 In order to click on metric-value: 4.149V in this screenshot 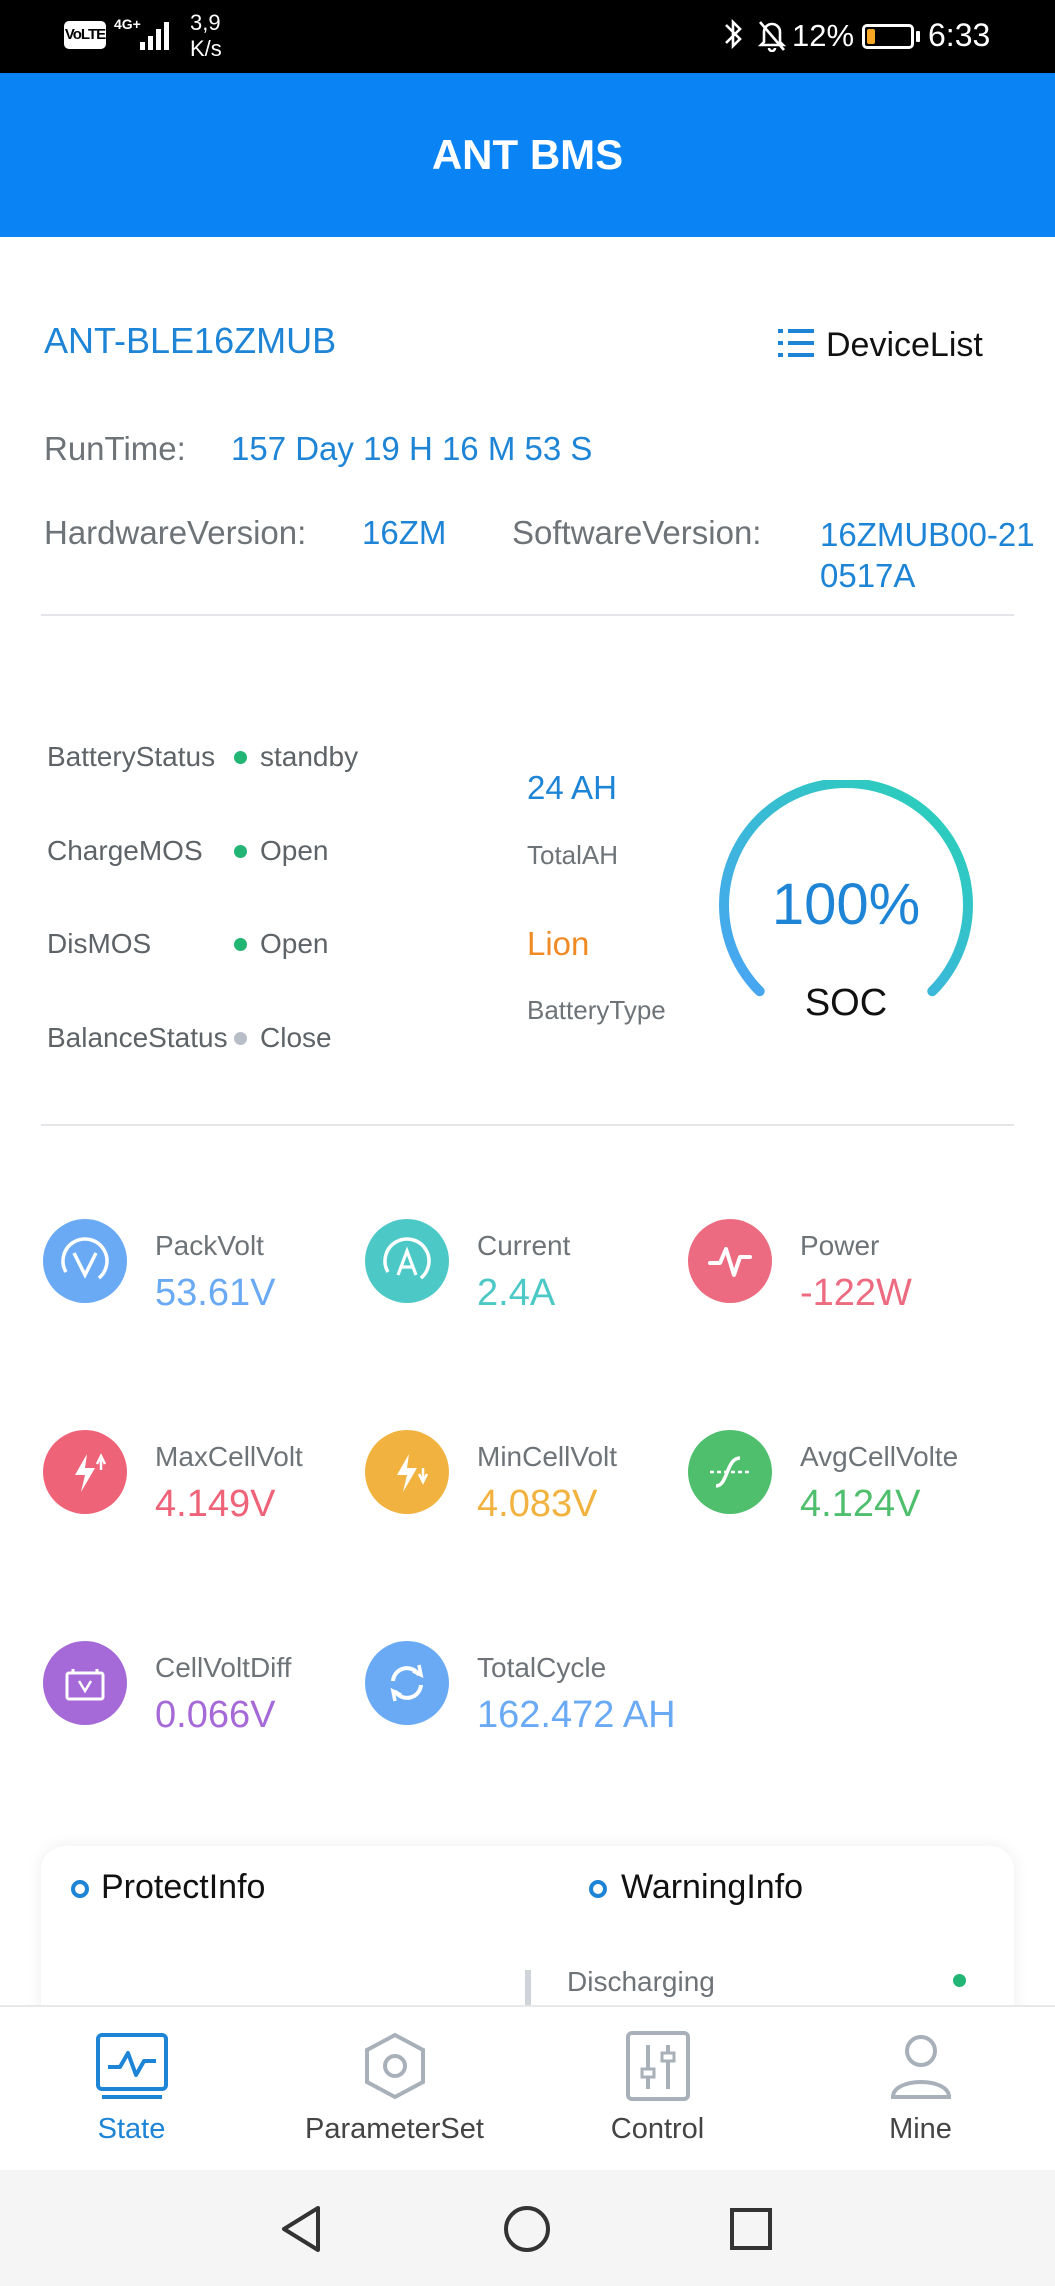, I will do `click(215, 1504)`.